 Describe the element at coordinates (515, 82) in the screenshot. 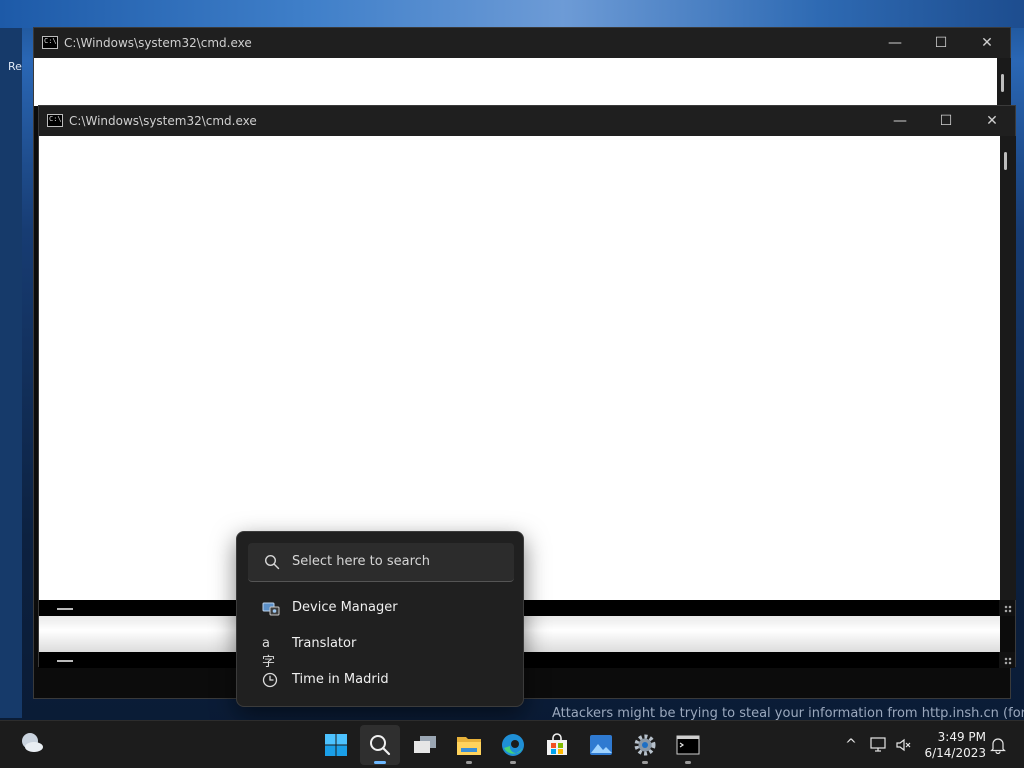

I see `console-area` at that location.